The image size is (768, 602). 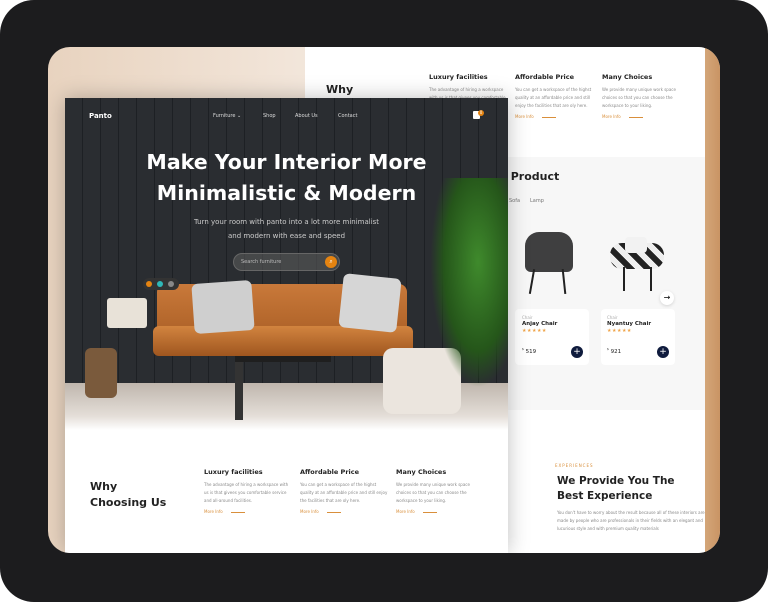 What do you see at coordinates (100, 116) in the screenshot?
I see `logo: Panto` at bounding box center [100, 116].